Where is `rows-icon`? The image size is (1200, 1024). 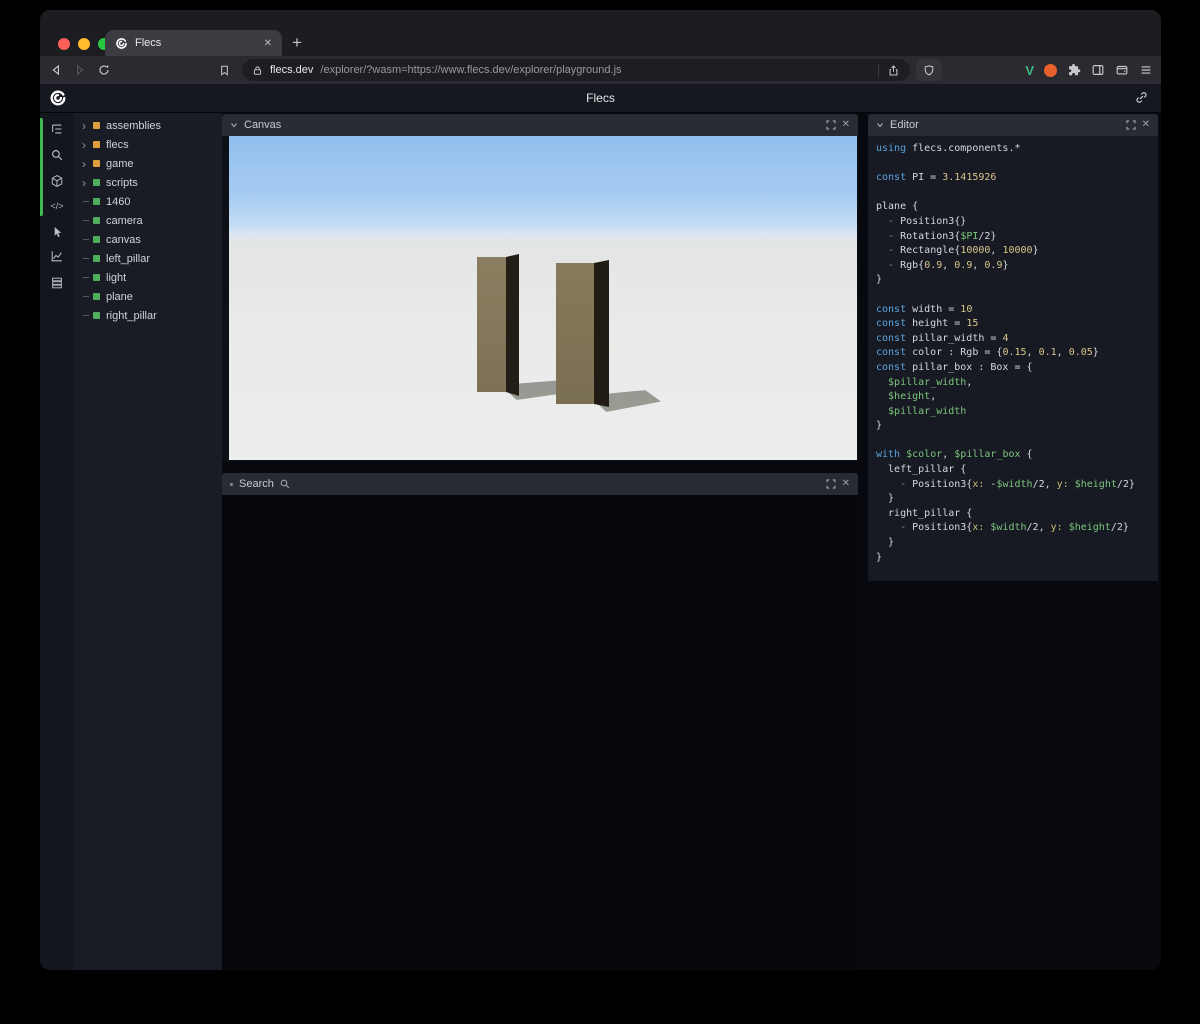
rows-icon is located at coordinates (57, 283).